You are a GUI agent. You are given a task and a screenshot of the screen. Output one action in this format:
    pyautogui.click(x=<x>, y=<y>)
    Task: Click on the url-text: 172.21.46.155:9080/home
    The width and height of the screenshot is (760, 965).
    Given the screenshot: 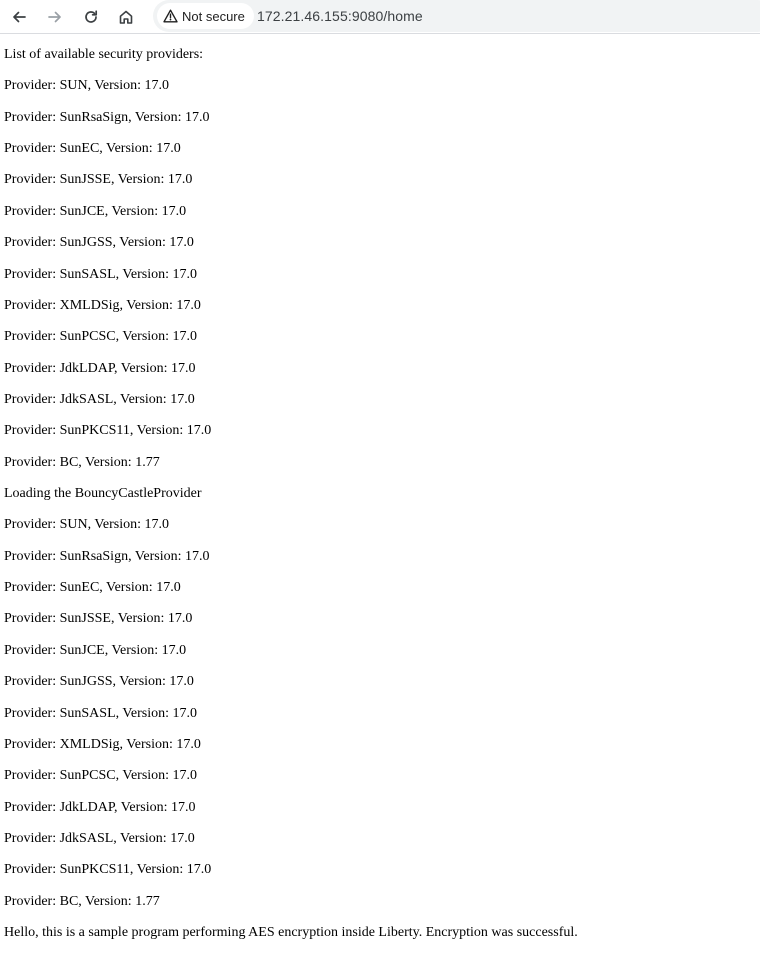 What is the action you would take?
    pyautogui.click(x=340, y=16)
    